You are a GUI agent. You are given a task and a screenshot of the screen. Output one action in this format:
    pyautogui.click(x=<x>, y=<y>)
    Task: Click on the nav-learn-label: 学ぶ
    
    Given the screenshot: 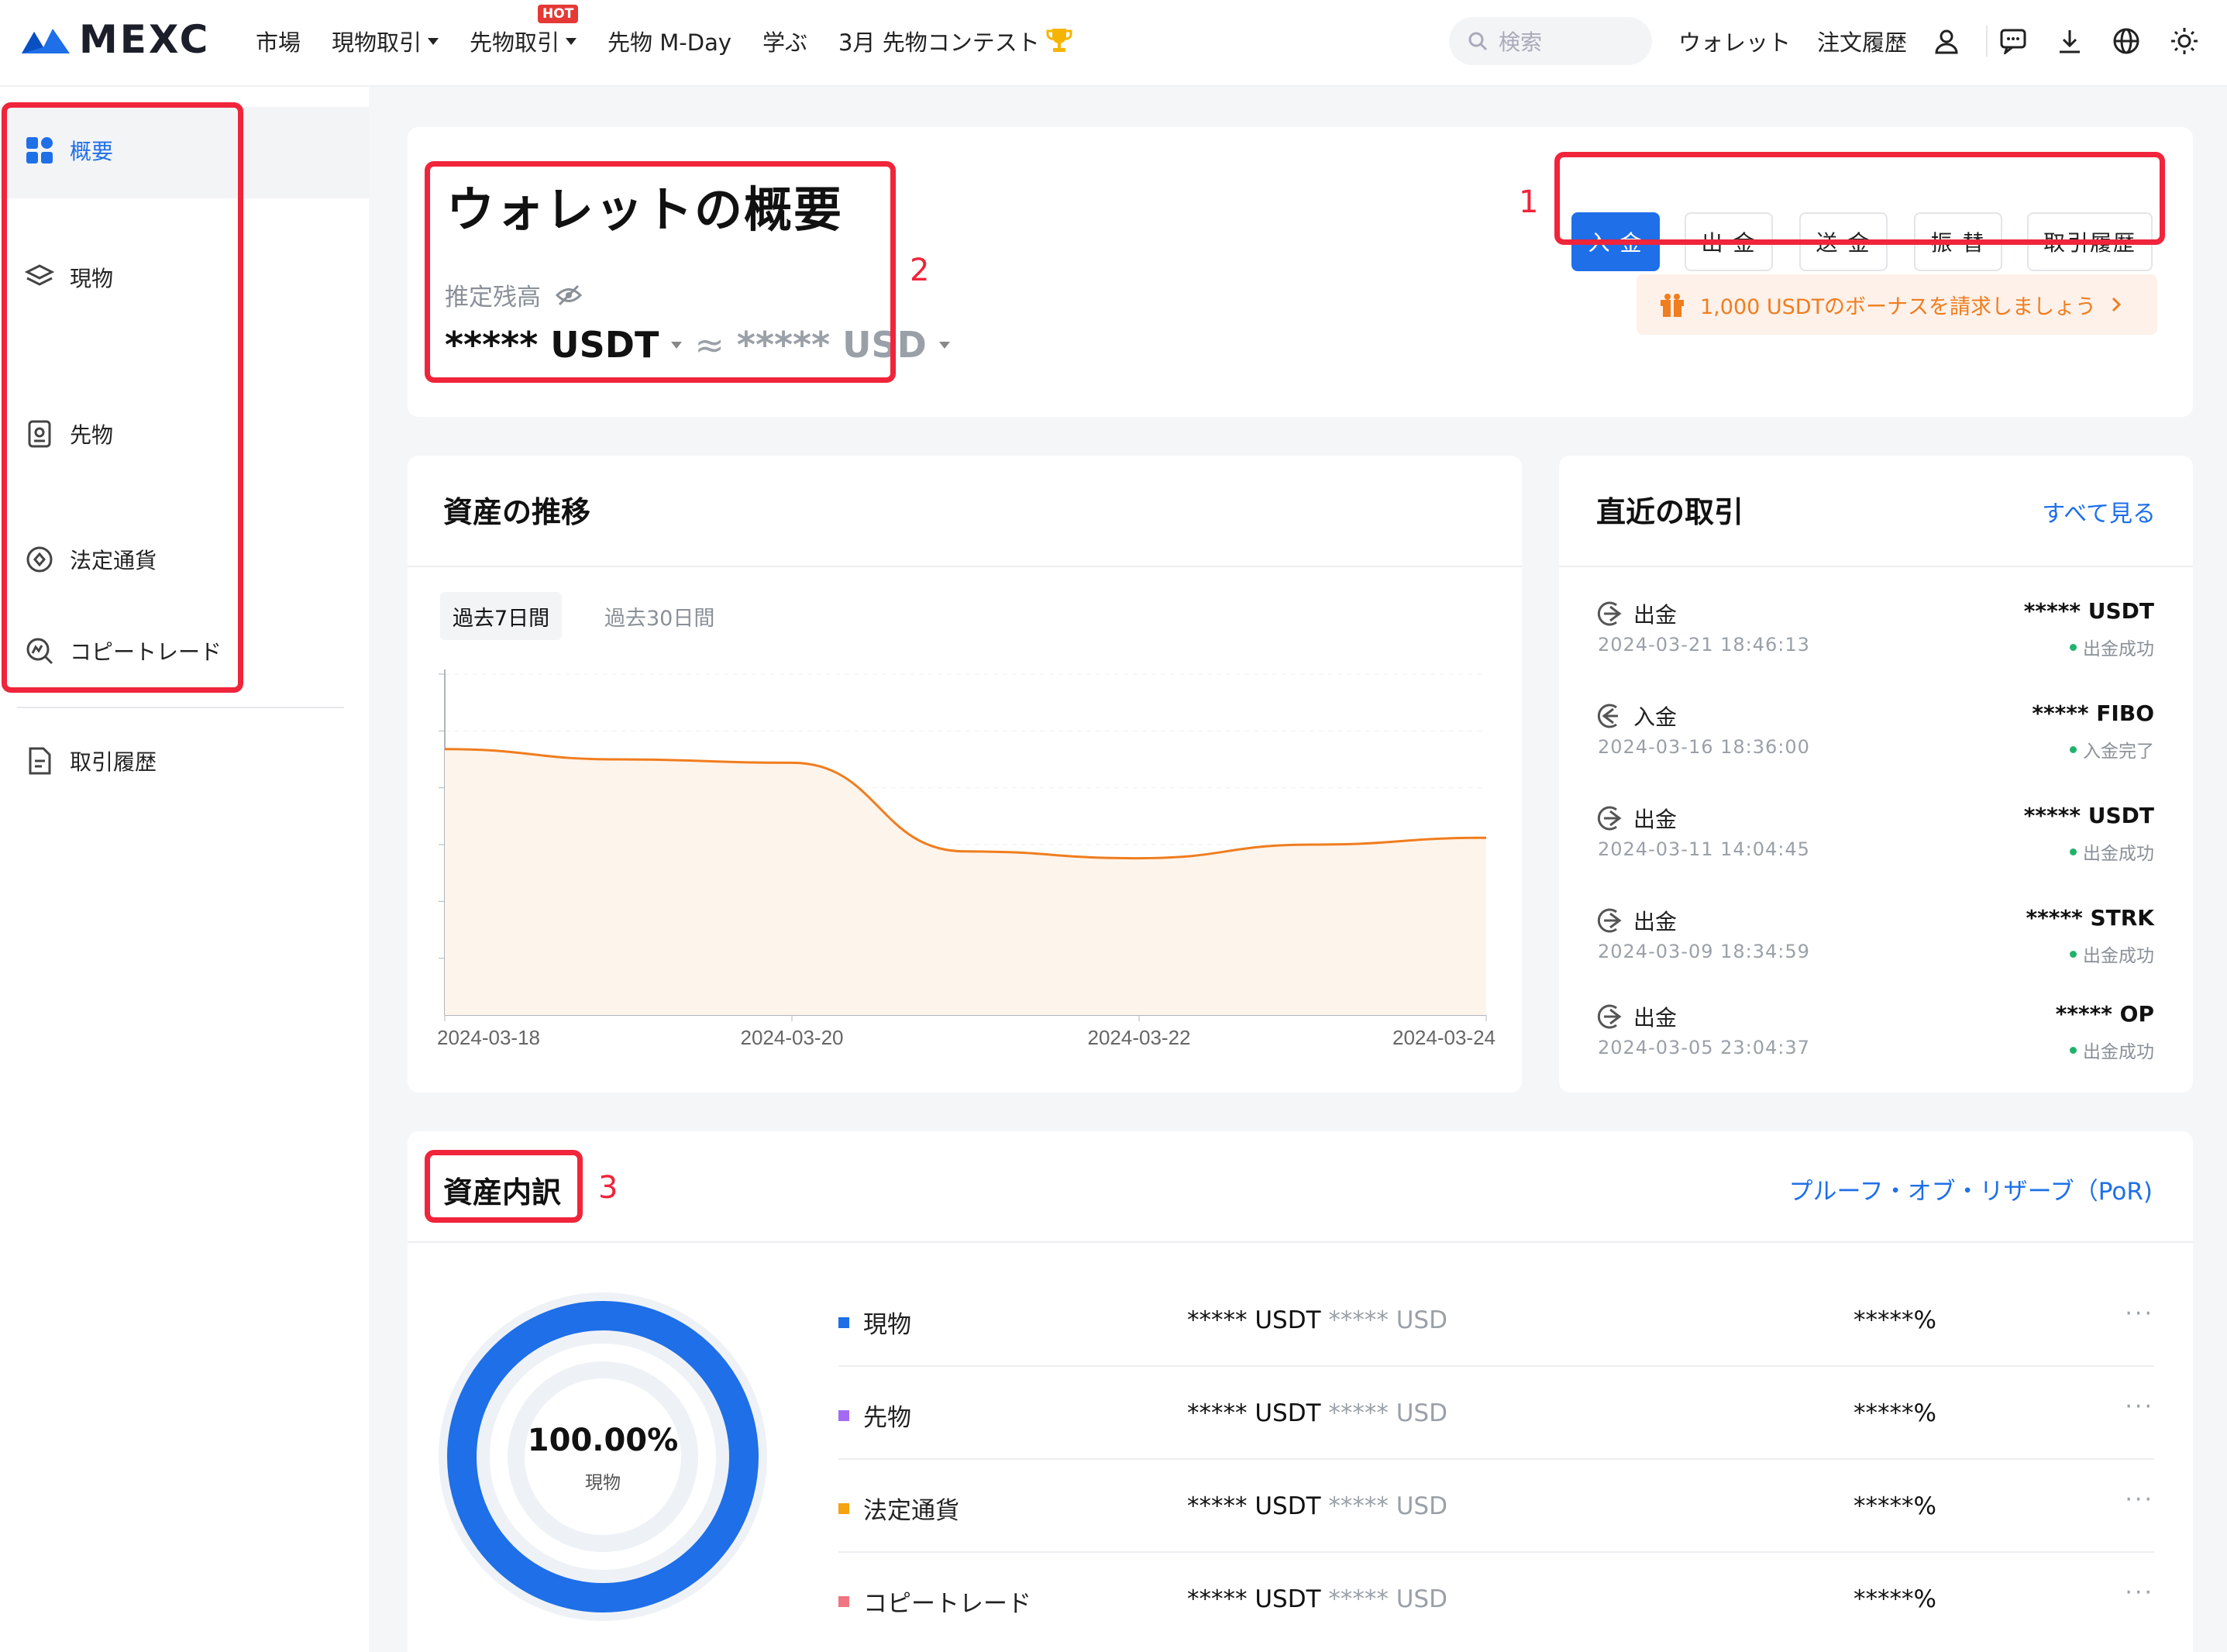 What is the action you would take?
    pyautogui.click(x=785, y=42)
    